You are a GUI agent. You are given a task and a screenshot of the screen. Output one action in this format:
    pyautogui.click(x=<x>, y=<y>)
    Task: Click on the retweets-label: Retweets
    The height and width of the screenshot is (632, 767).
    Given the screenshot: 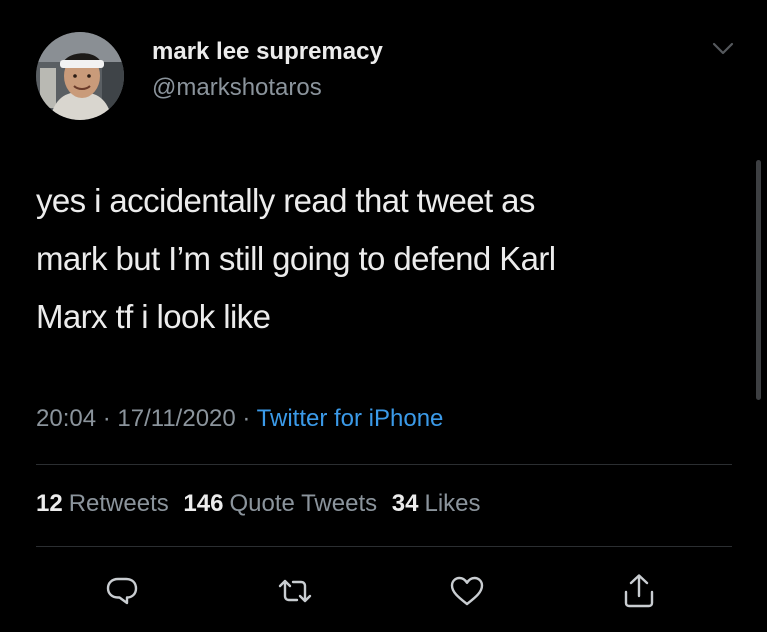 What is the action you would take?
    pyautogui.click(x=118, y=503)
    